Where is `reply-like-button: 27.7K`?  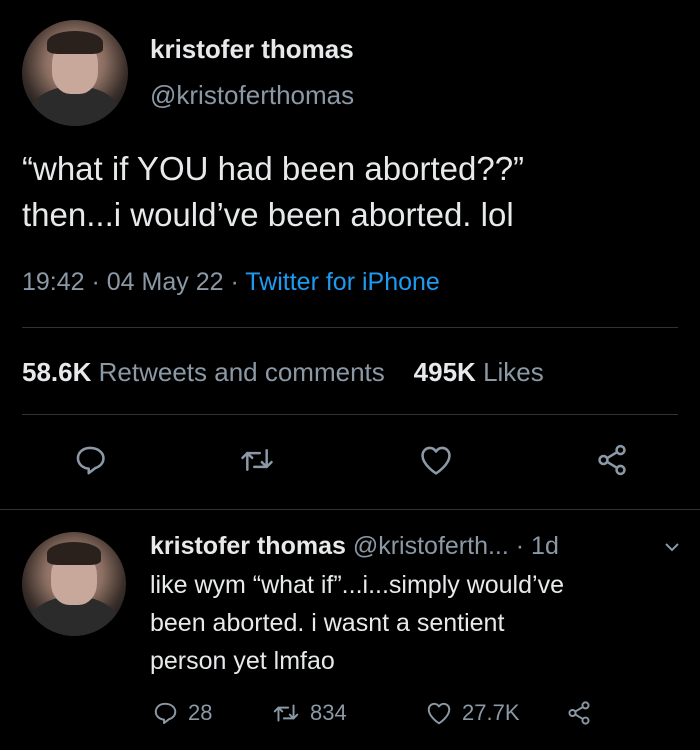 reply-like-button: 27.7K is located at coordinates (473, 713).